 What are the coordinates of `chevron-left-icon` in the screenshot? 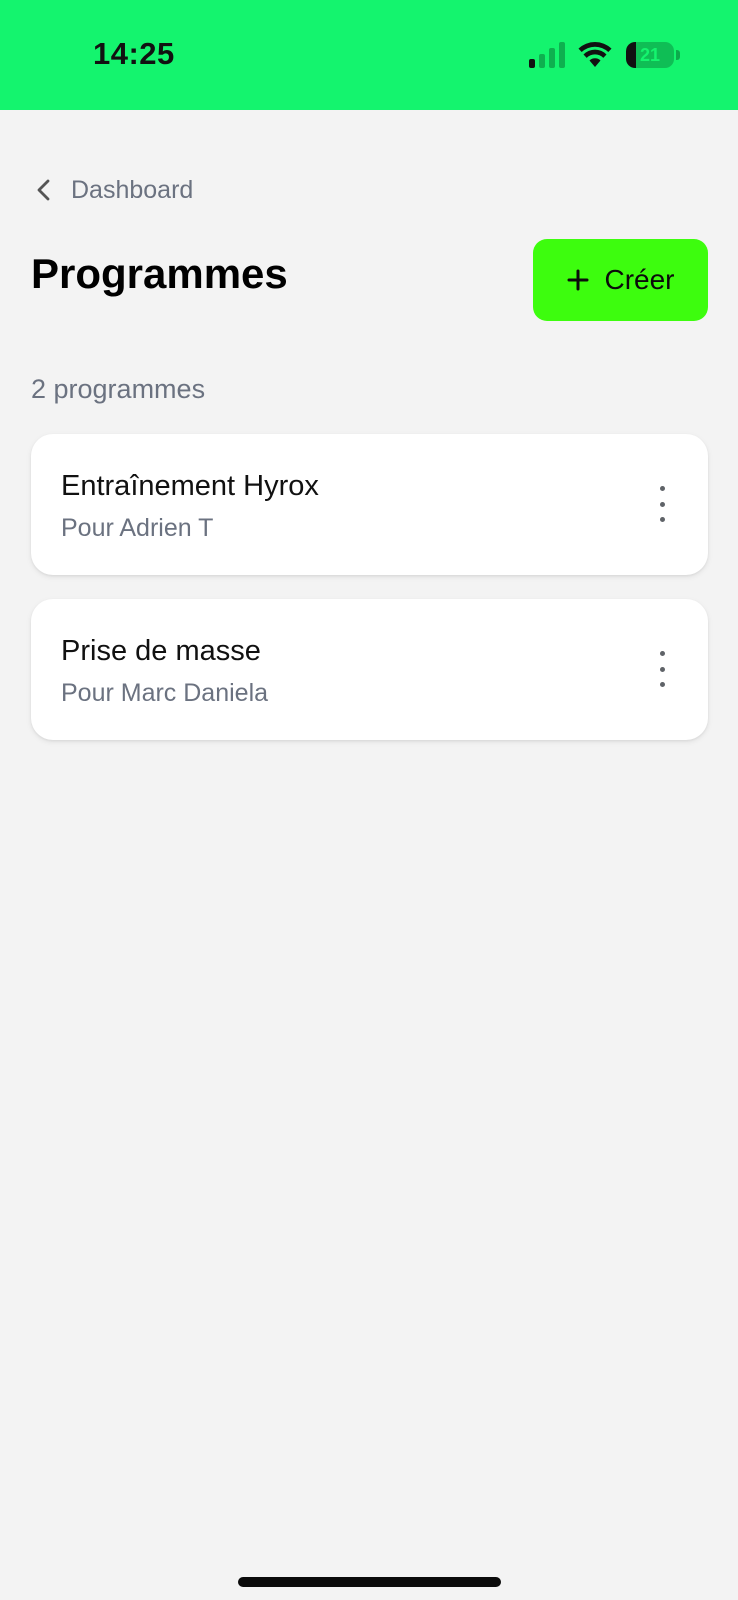 It's located at (43, 190).